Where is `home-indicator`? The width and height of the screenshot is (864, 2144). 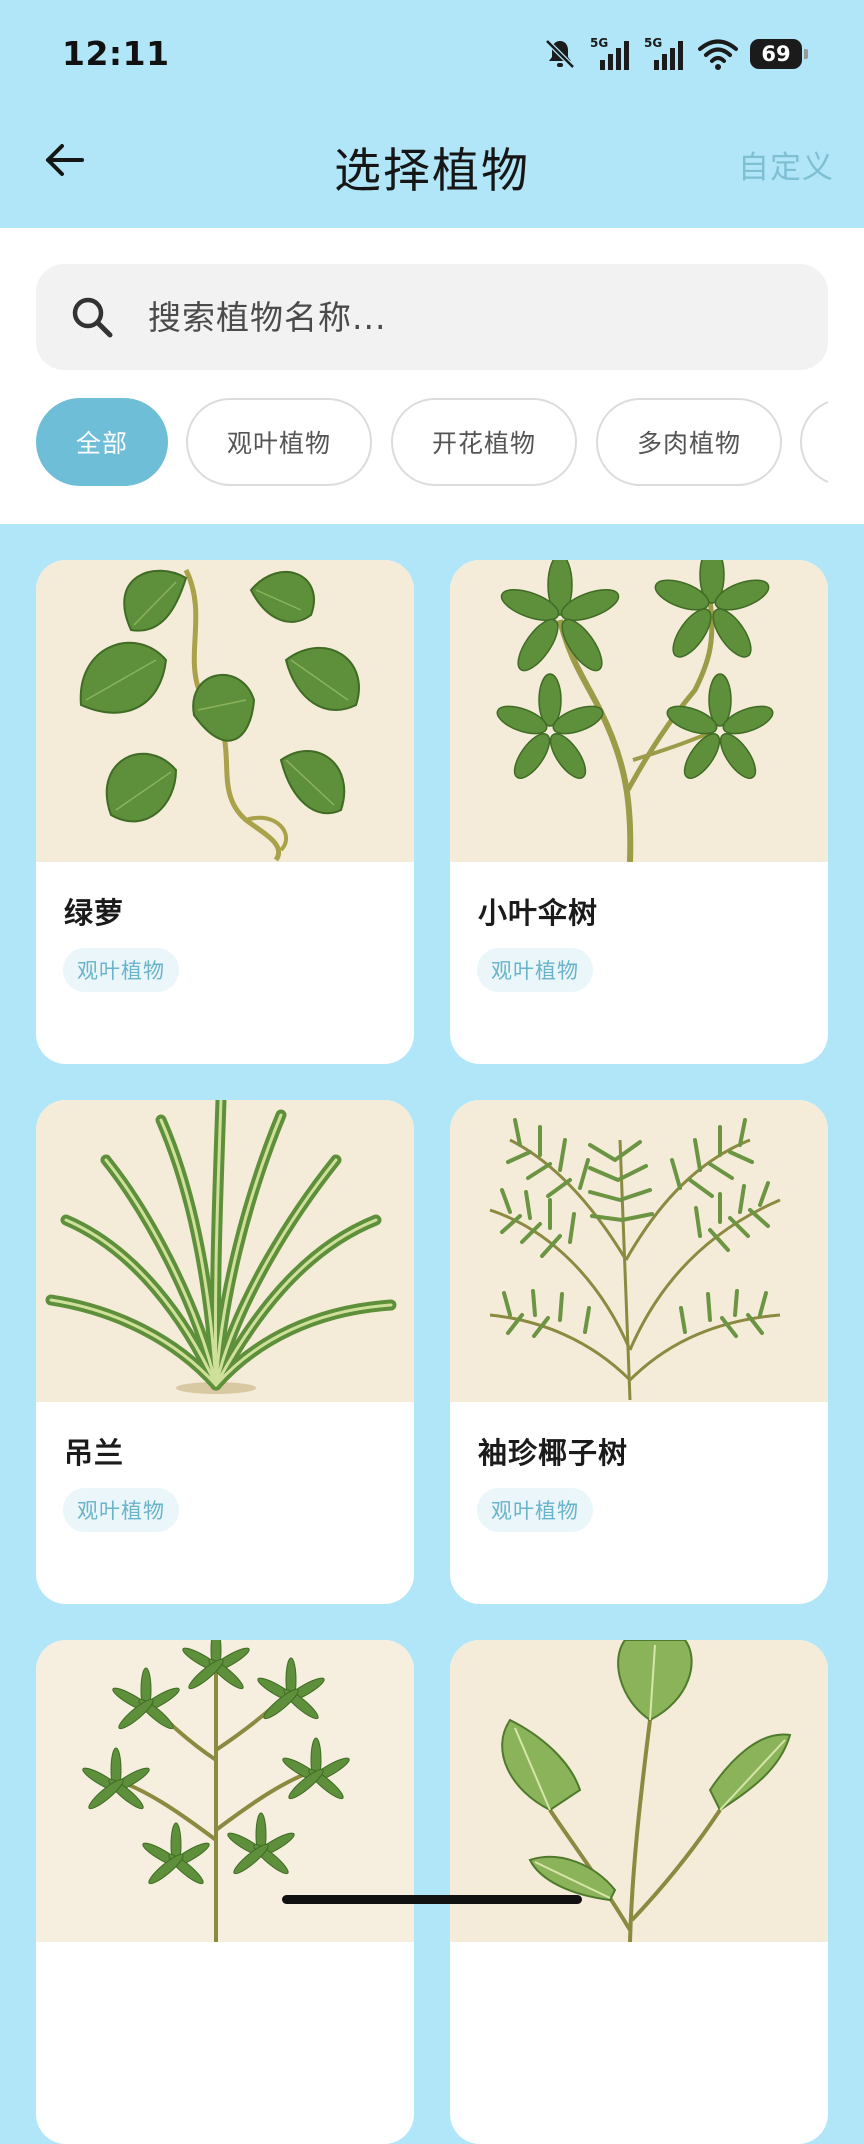 home-indicator is located at coordinates (432, 1899).